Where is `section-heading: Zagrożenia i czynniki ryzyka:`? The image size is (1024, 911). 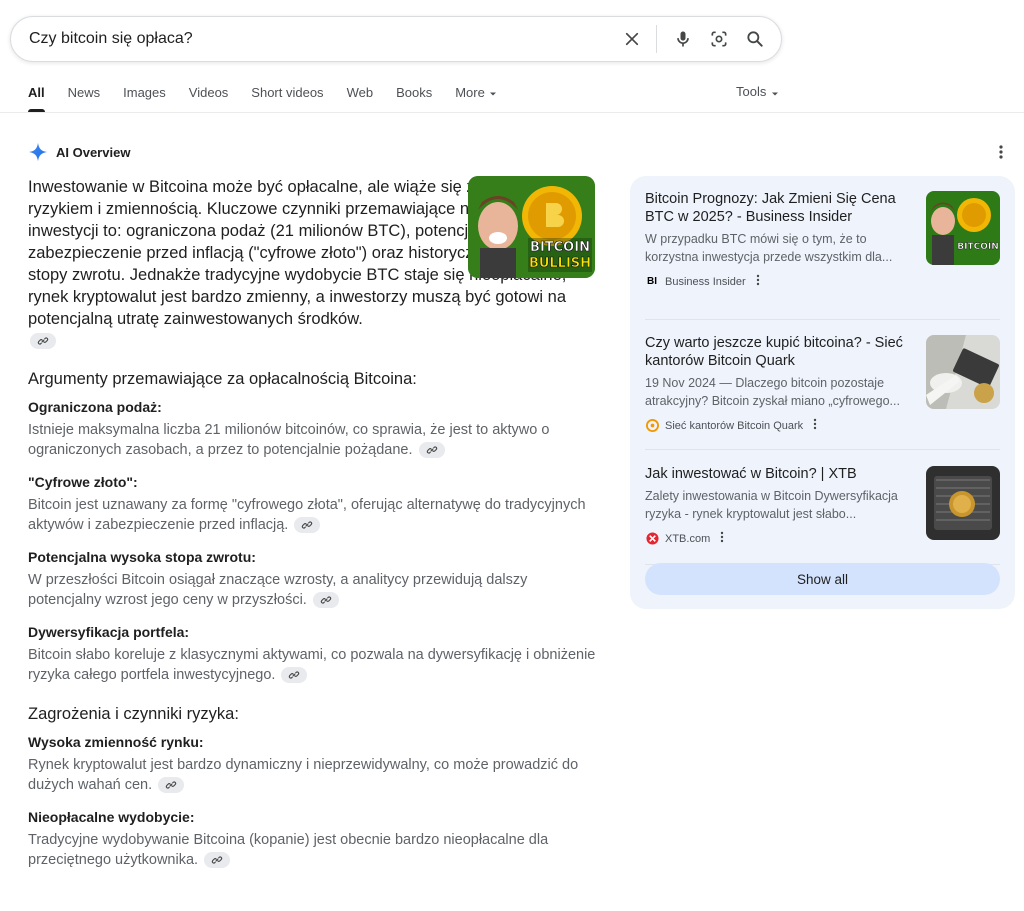 section-heading: Zagrożenia i czynniki ryzyka: is located at coordinates (133, 714).